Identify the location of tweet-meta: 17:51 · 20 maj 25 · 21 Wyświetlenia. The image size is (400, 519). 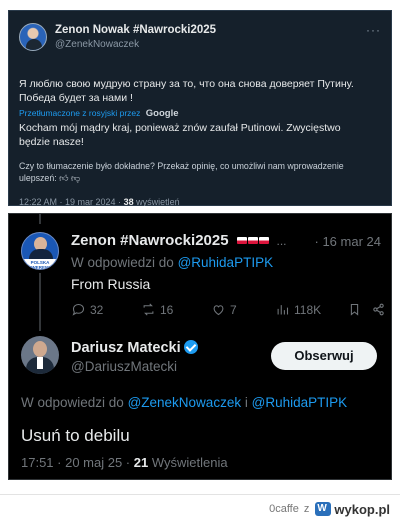
(124, 462).